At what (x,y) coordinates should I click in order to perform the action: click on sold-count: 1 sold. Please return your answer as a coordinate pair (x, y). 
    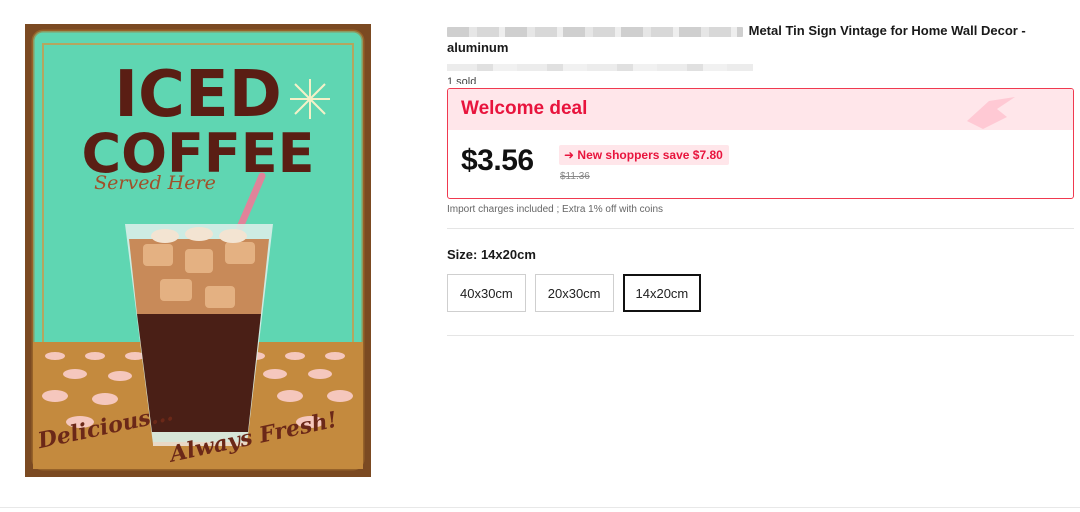
    Looking at the image, I should click on (462, 80).